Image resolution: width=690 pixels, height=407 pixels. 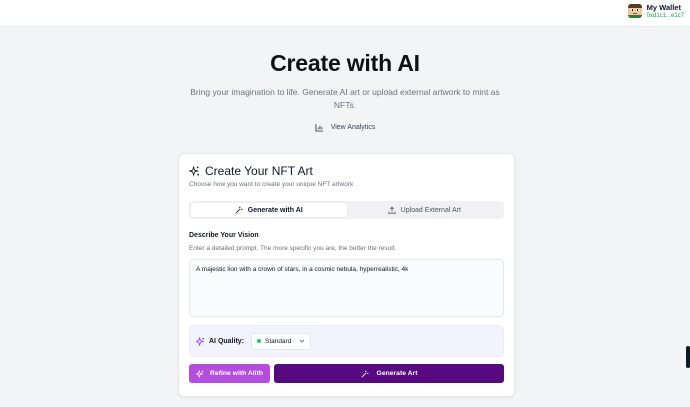 I want to click on tab-generate-with-ai: Generate with AI, so click(x=269, y=210).